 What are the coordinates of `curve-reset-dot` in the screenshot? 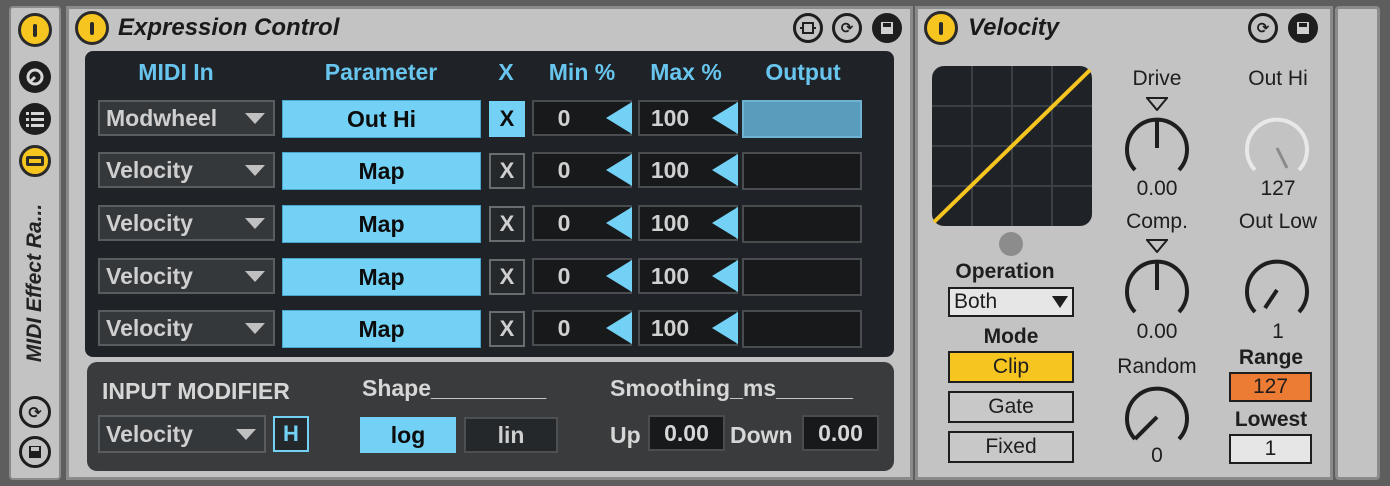 It's located at (1011, 244).